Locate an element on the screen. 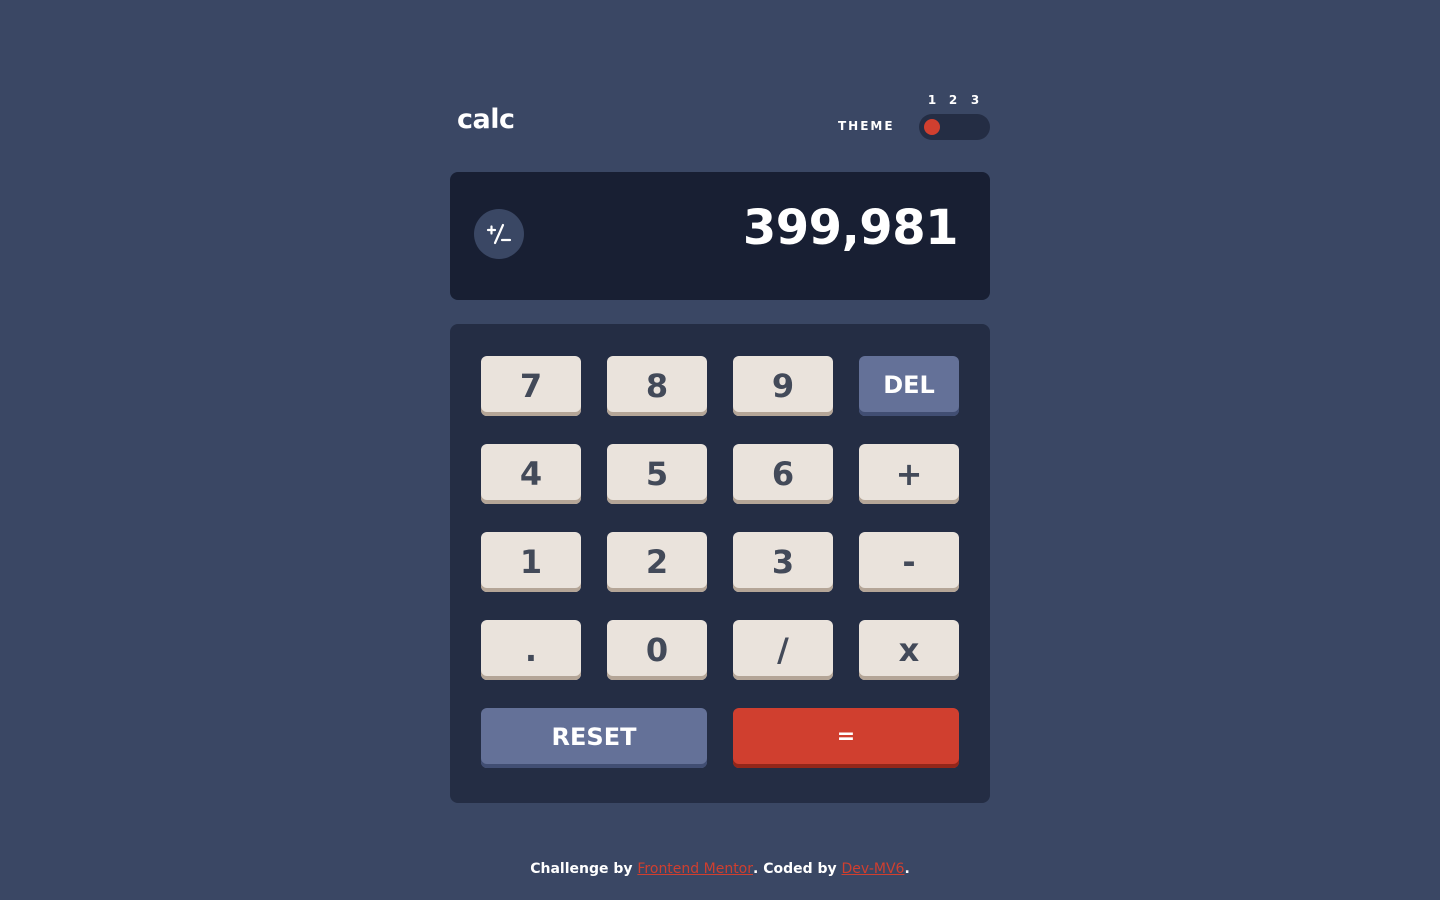 This screenshot has height=900, width=1440. footer-suffix: . is located at coordinates (907, 869).